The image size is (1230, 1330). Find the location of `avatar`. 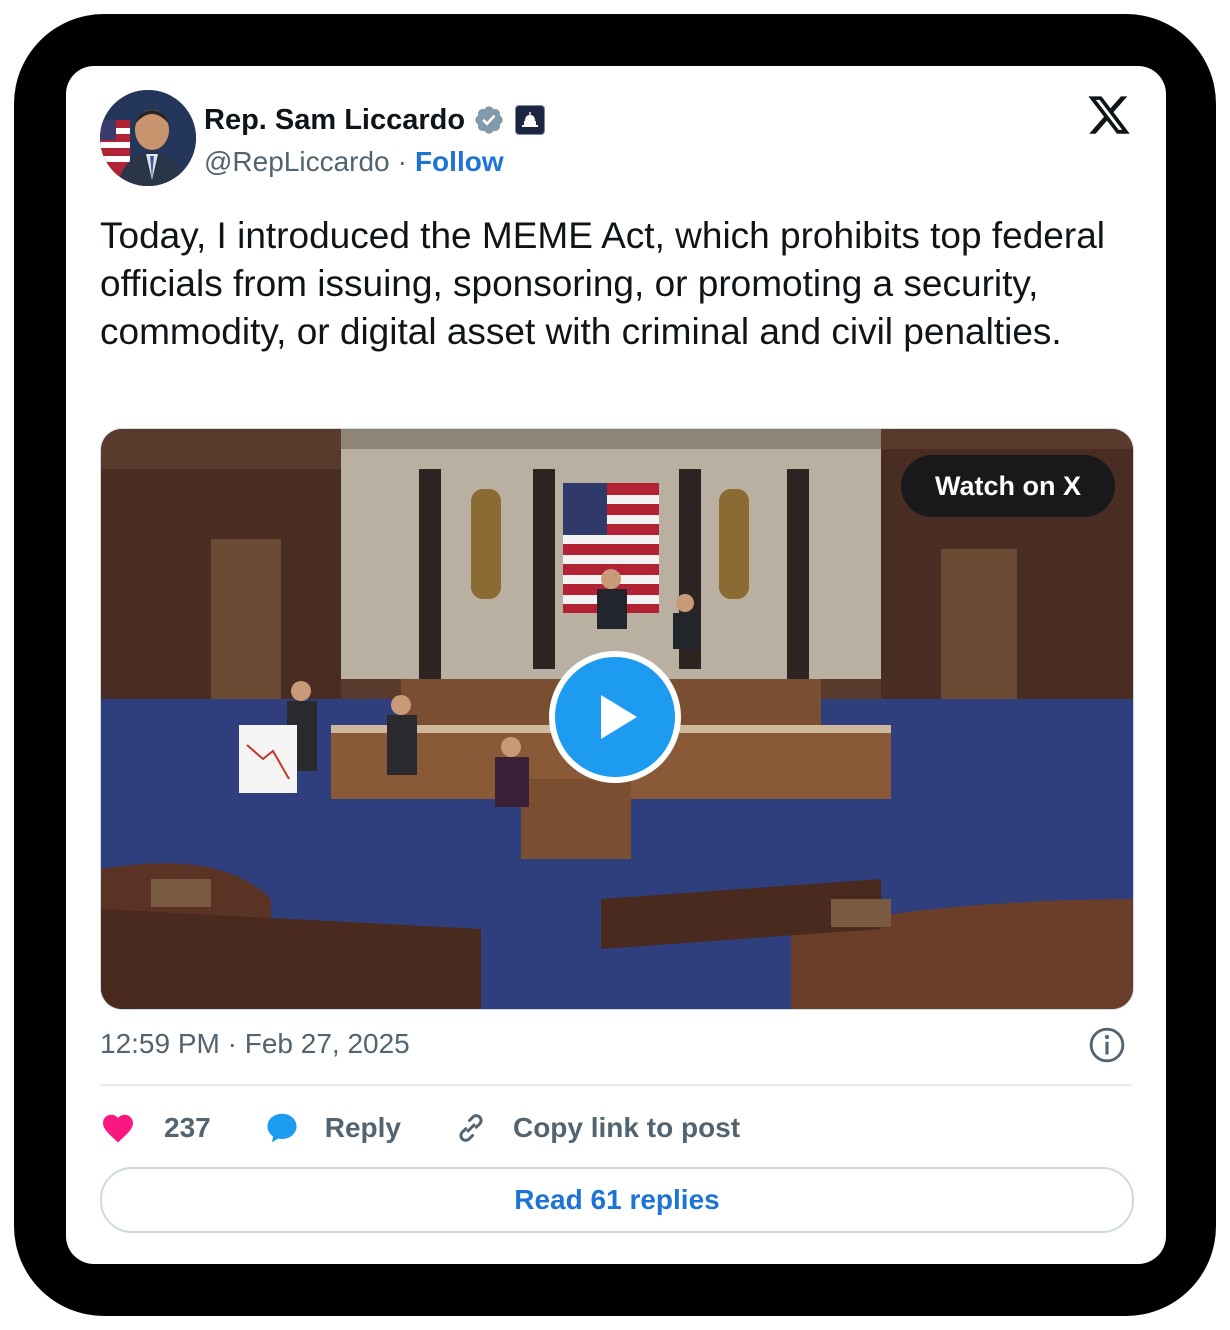

avatar is located at coordinates (148, 138).